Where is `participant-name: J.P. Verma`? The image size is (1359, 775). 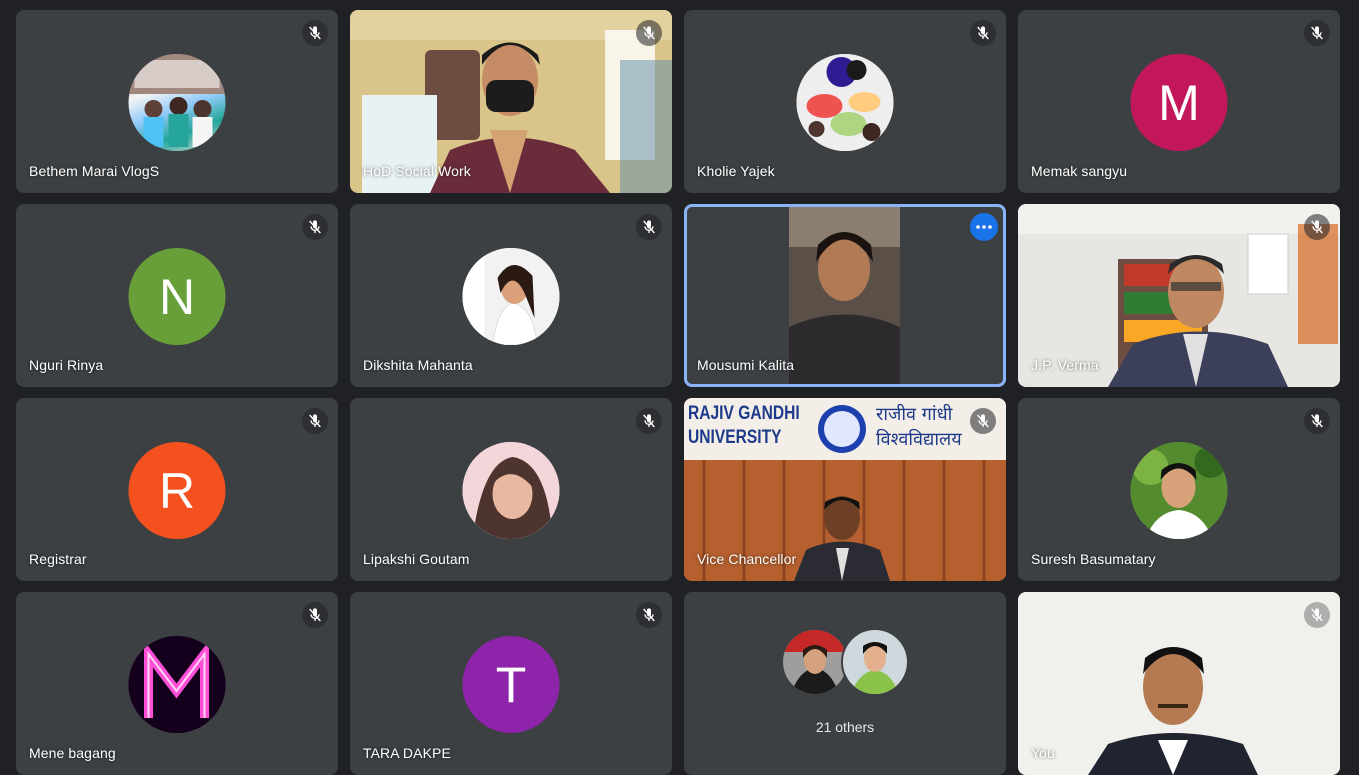 participant-name: J.P. Verma is located at coordinates (1065, 365).